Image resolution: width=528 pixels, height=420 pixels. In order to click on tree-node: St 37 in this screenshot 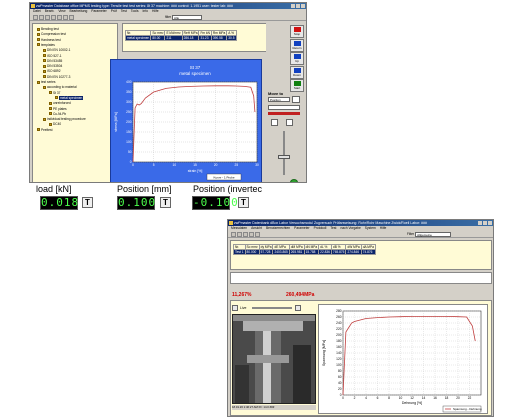, I will do `click(54, 93)`.